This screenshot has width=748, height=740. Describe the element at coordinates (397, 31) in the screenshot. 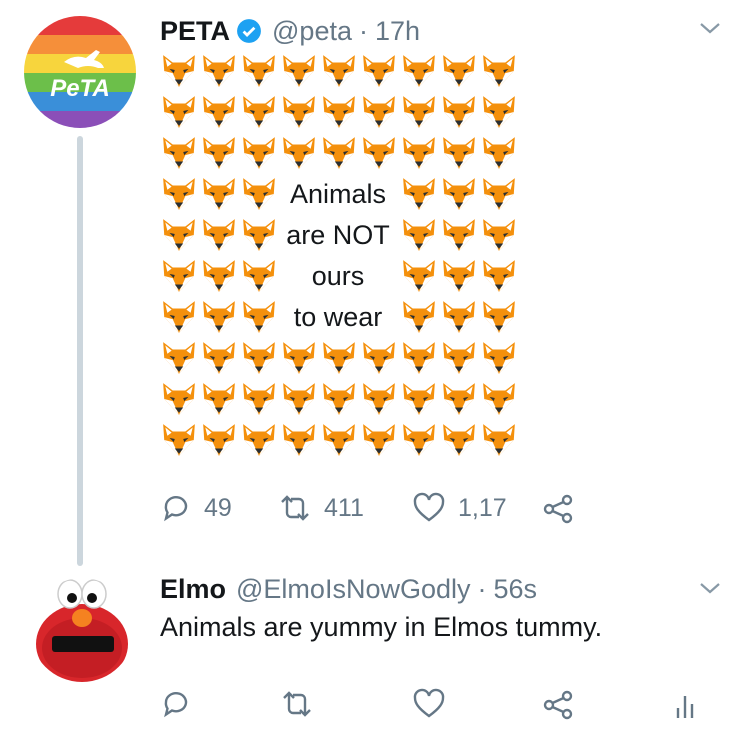

I see `tweet-timestamp: 17h` at that location.